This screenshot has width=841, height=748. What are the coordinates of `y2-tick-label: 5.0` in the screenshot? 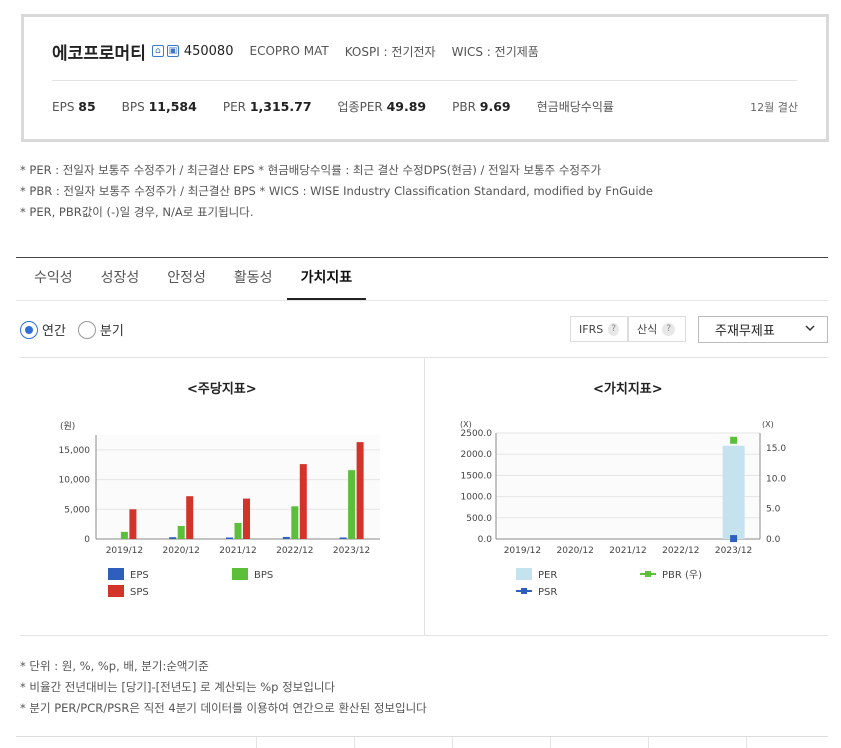 It's located at (773, 510).